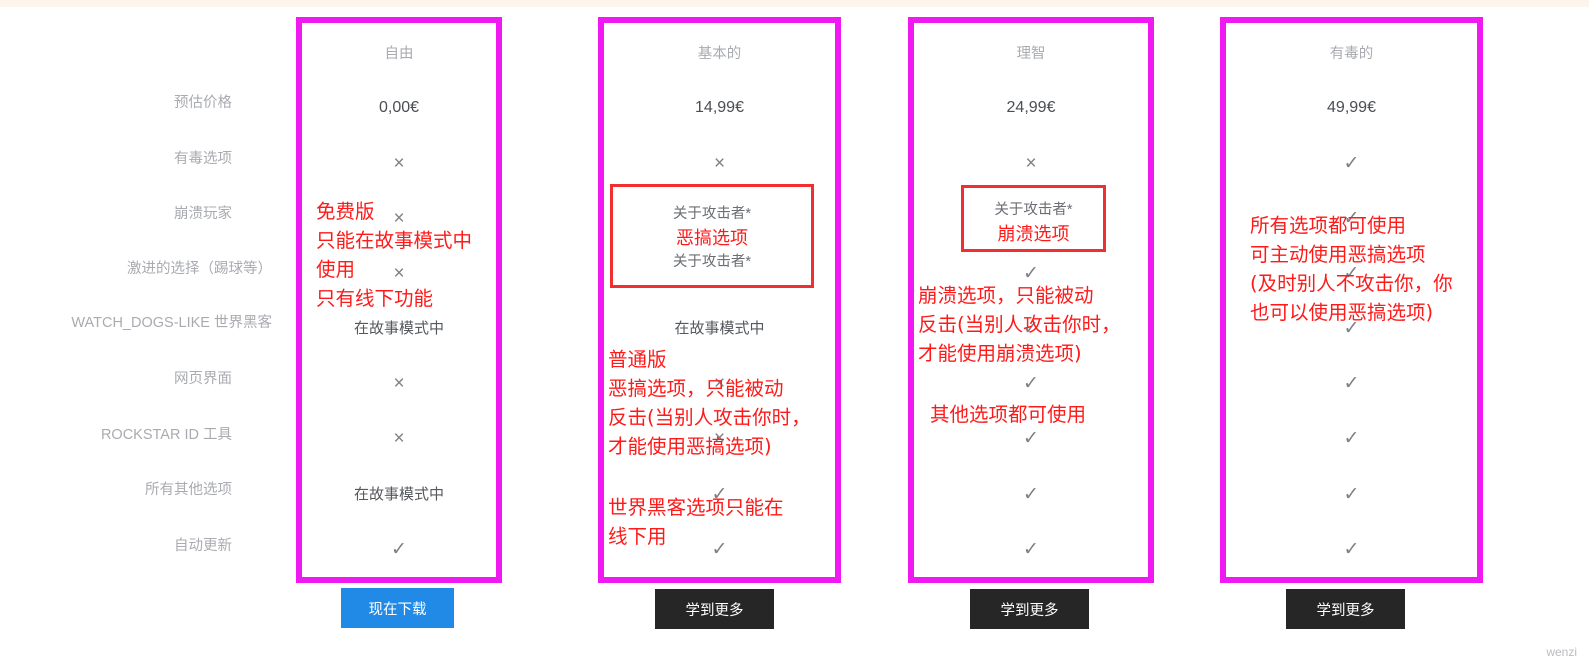  I want to click on cta-download-now: 现在下载, so click(397, 608).